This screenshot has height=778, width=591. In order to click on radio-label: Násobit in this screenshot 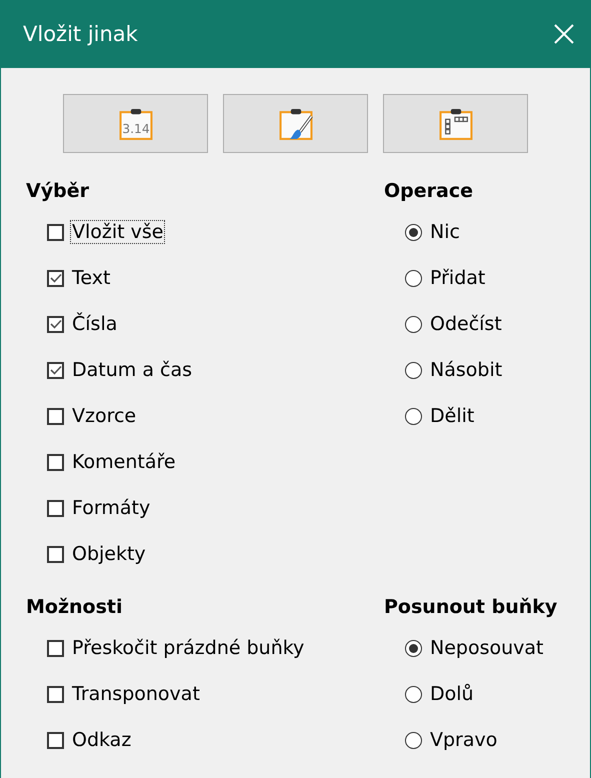, I will do `click(466, 370)`.